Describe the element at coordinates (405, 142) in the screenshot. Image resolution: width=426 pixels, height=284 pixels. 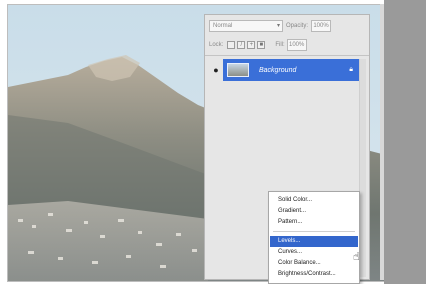
I see `workspace-background` at that location.